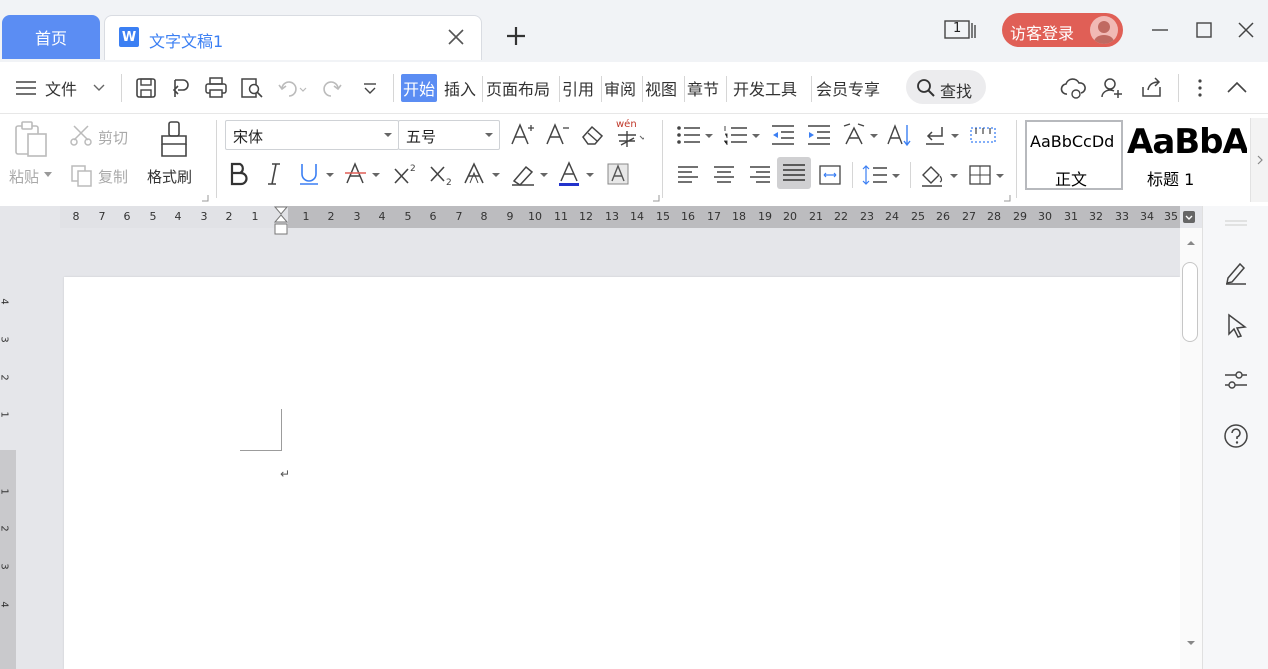 This screenshot has height=669, width=1268. Describe the element at coordinates (216, 88) in the screenshot. I see `print-icon` at that location.